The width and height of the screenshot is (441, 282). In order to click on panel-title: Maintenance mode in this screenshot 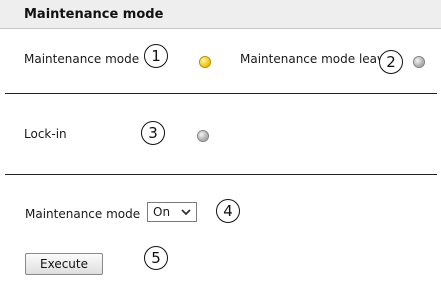, I will do `click(94, 14)`.